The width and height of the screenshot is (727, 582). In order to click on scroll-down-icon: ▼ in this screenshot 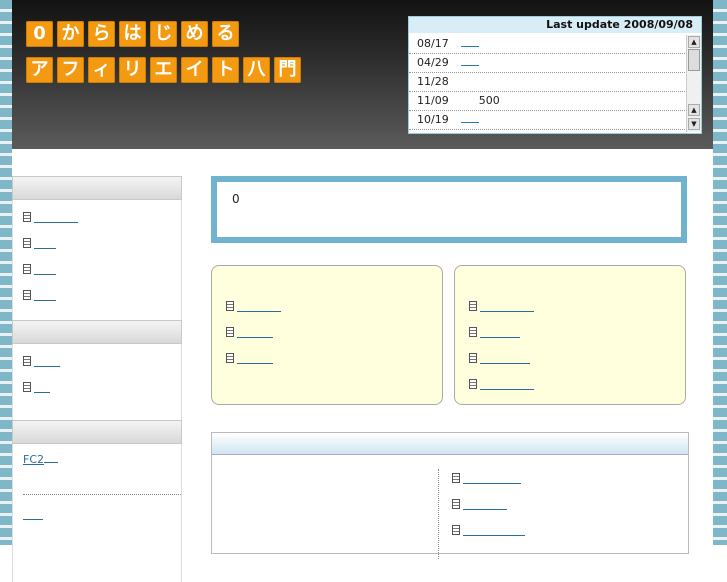, I will do `click(694, 124)`.